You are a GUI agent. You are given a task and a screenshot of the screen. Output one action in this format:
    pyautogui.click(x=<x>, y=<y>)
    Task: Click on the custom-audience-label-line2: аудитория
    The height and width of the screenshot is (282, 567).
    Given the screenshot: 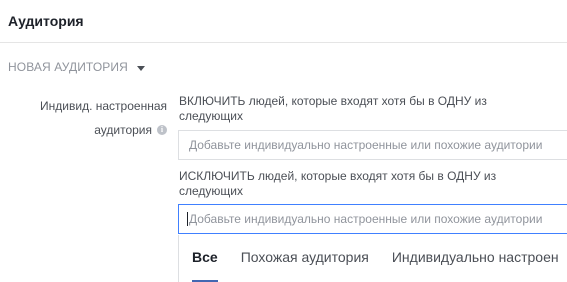 What is the action you would take?
    pyautogui.click(x=123, y=130)
    